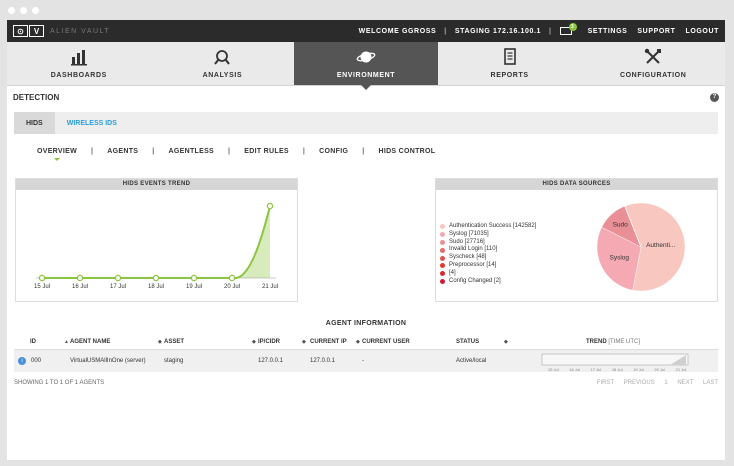 The image size is (734, 466). What do you see at coordinates (665, 383) in the screenshot?
I see `pager-page: 1` at bounding box center [665, 383].